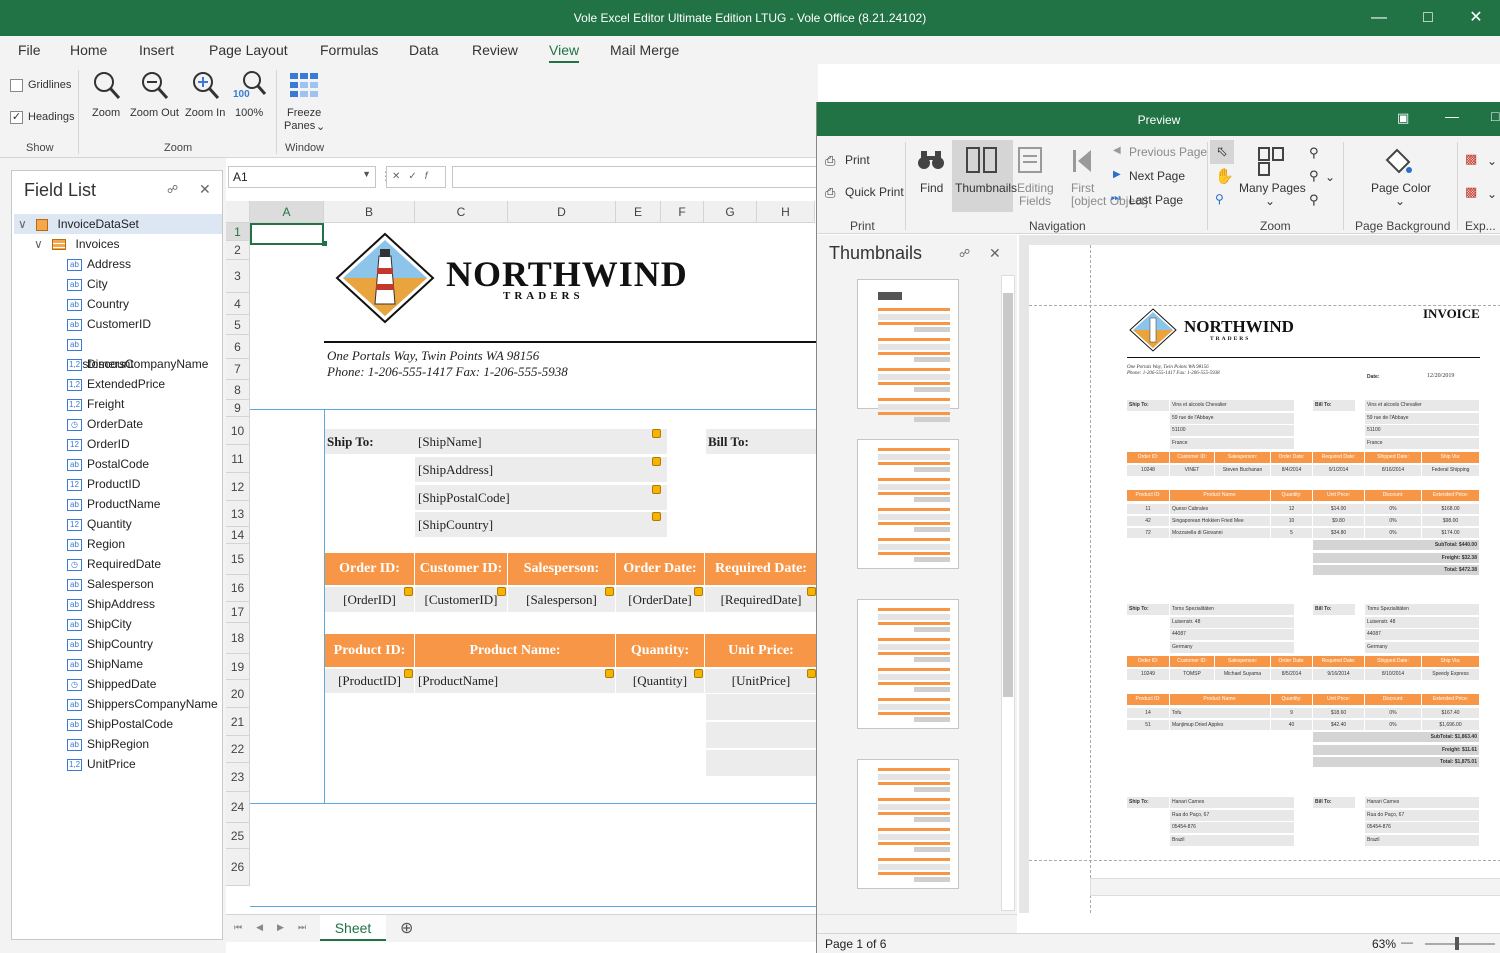 This screenshot has height=953, width=1500. What do you see at coordinates (917, 923) in the screenshot?
I see `thumbnails-hscroll` at bounding box center [917, 923].